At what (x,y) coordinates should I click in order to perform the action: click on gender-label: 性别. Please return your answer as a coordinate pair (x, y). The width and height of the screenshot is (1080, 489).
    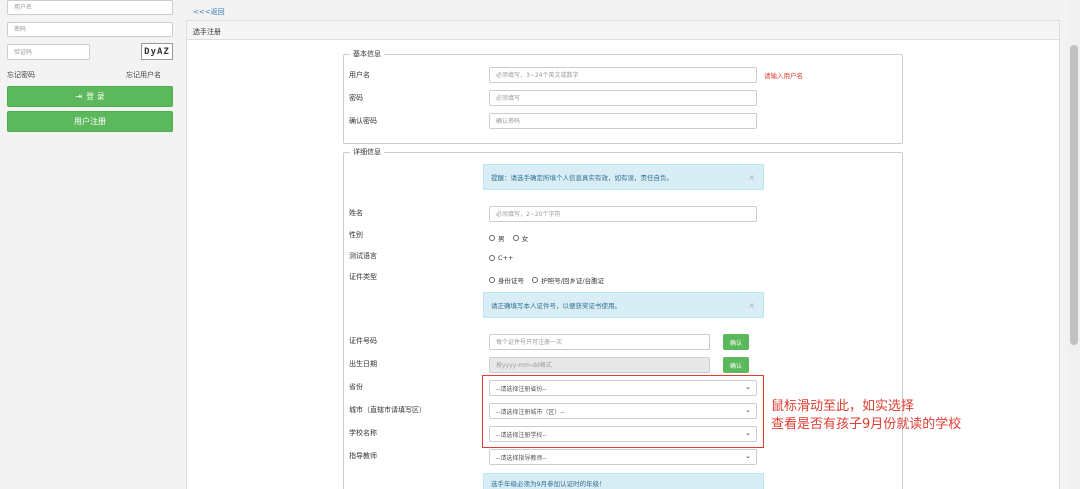
    Looking at the image, I should click on (356, 235).